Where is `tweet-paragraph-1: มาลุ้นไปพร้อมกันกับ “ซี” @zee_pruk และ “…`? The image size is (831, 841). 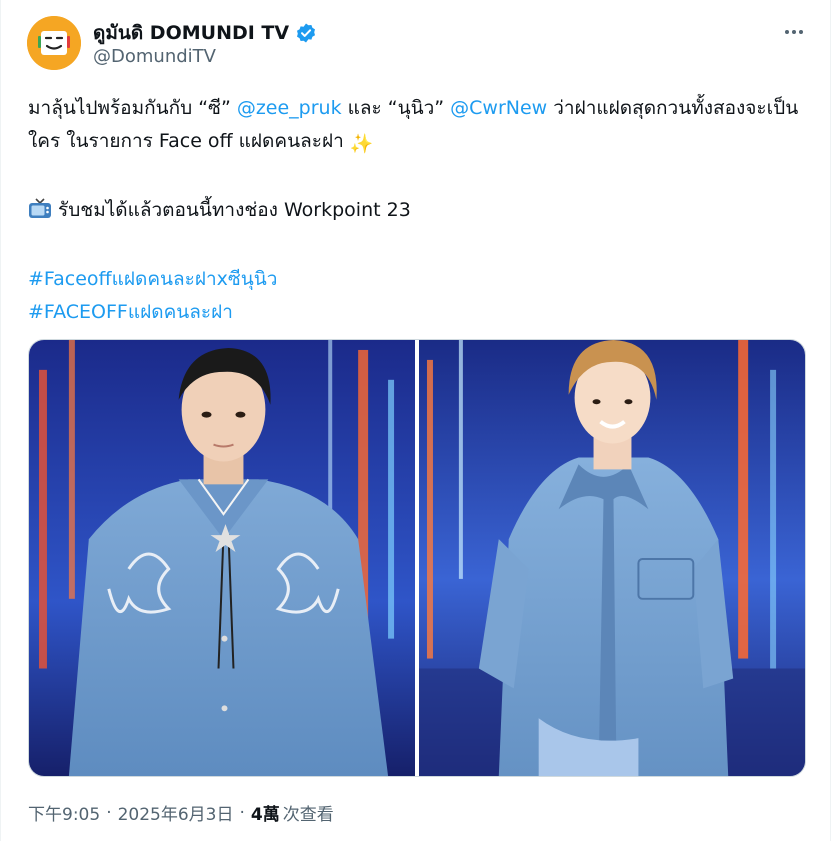 tweet-paragraph-1: มาลุ้นไปพร้อมกันกับ “ซี” @zee_pruk และ “… is located at coordinates (418, 126).